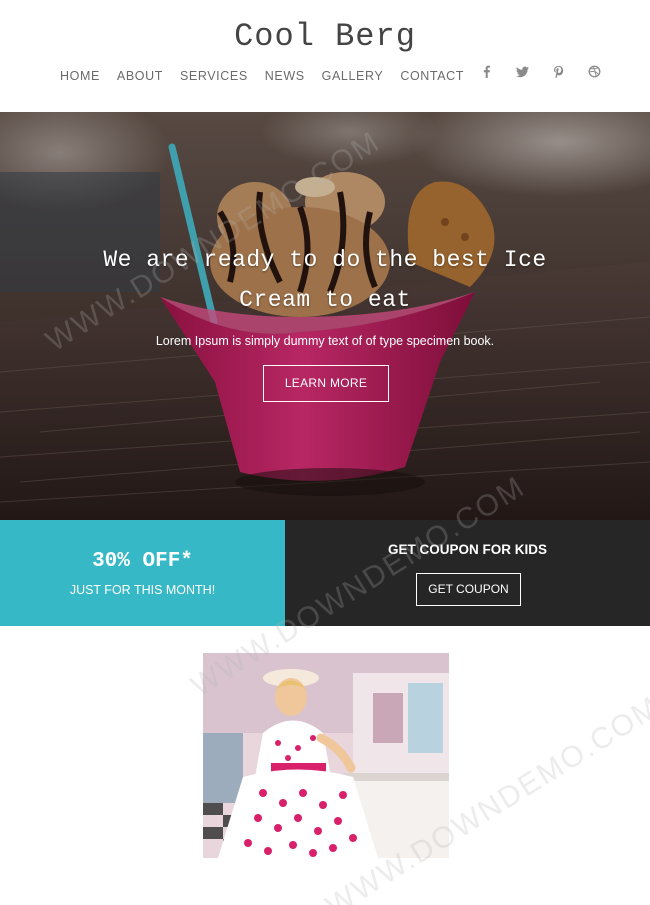  I want to click on nav-about: ABOUT, so click(140, 76).